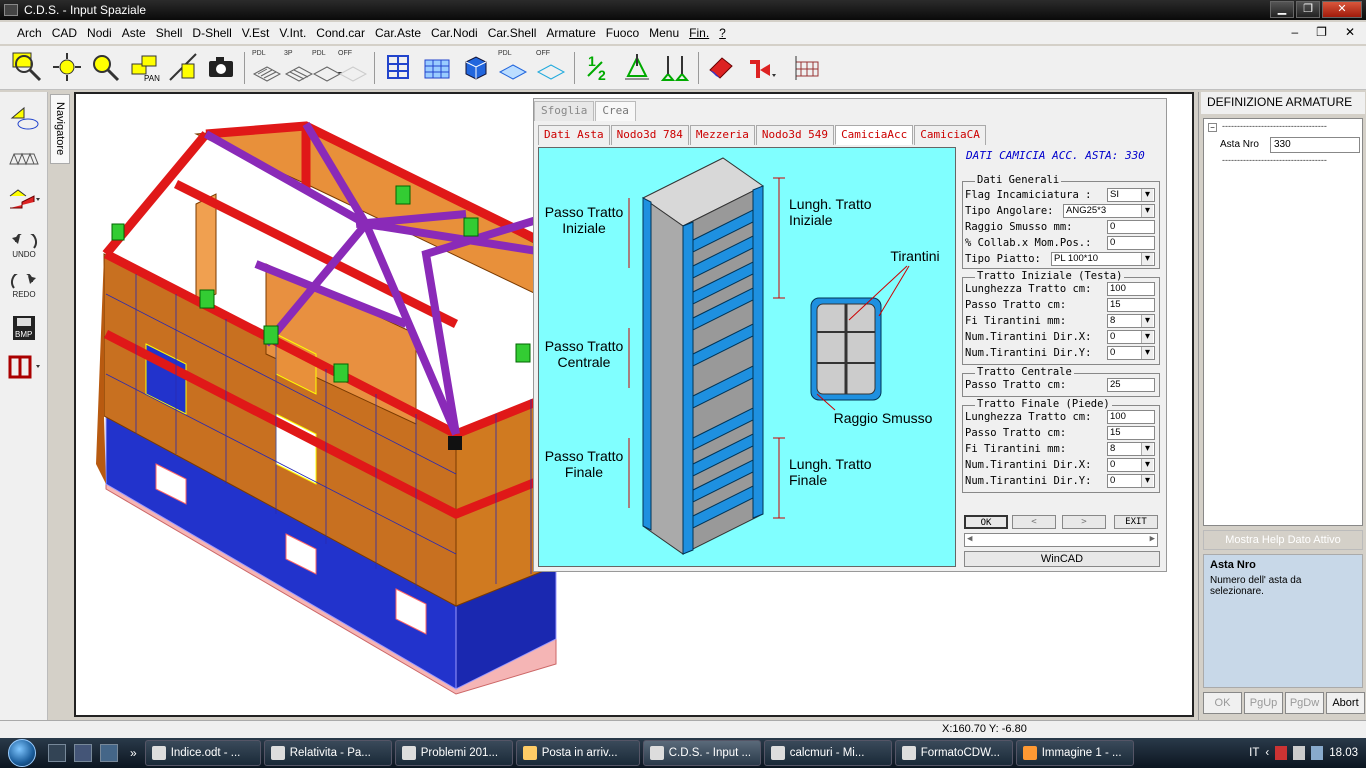 This screenshot has height=768, width=1366. Describe the element at coordinates (399, 67) in the screenshot. I see `frame-view-icon` at that location.